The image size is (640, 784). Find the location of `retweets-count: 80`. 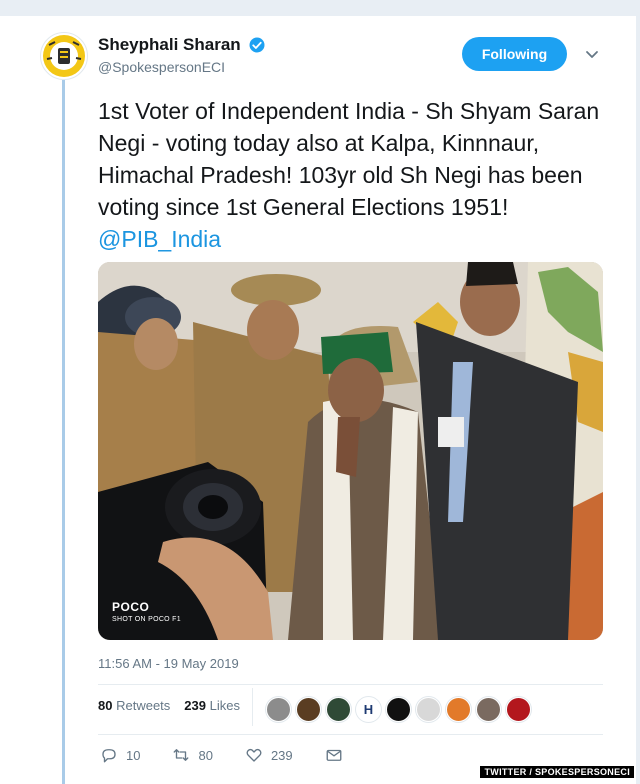

retweets-count: 80 is located at coordinates (105, 705).